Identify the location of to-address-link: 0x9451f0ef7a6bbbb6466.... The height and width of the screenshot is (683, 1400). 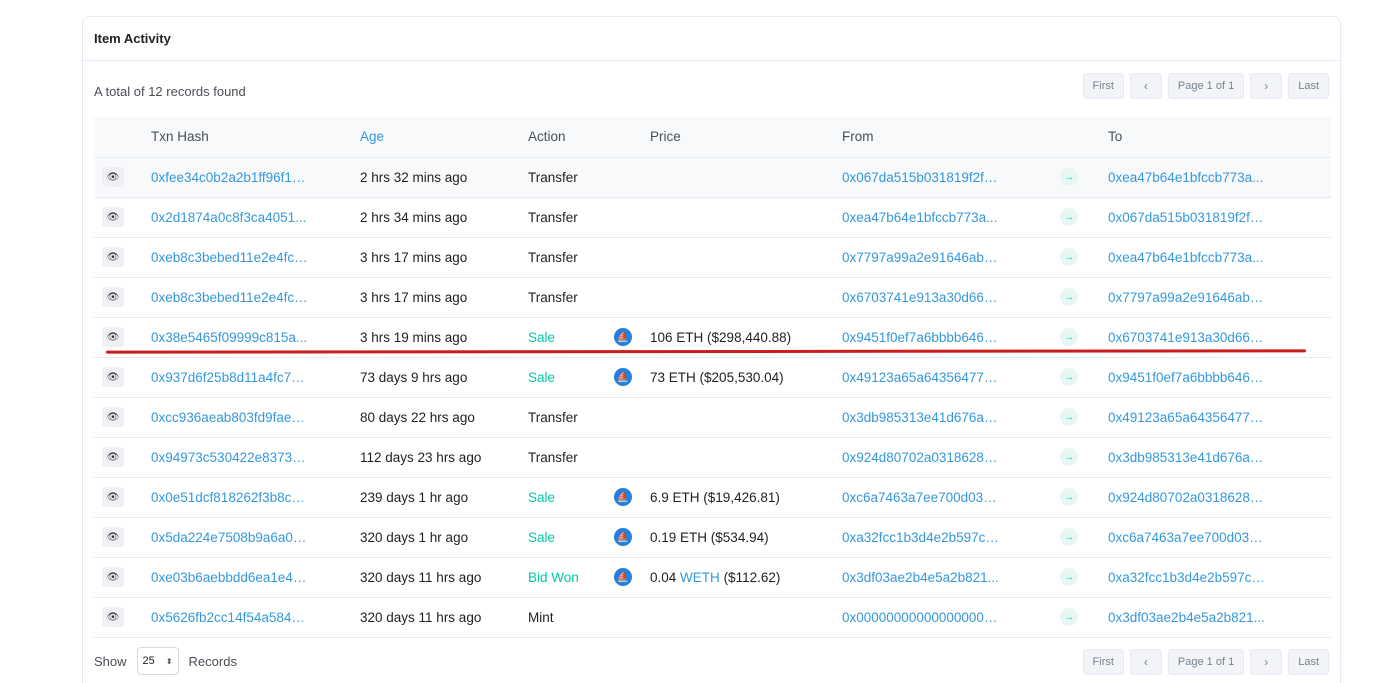
(1187, 377).